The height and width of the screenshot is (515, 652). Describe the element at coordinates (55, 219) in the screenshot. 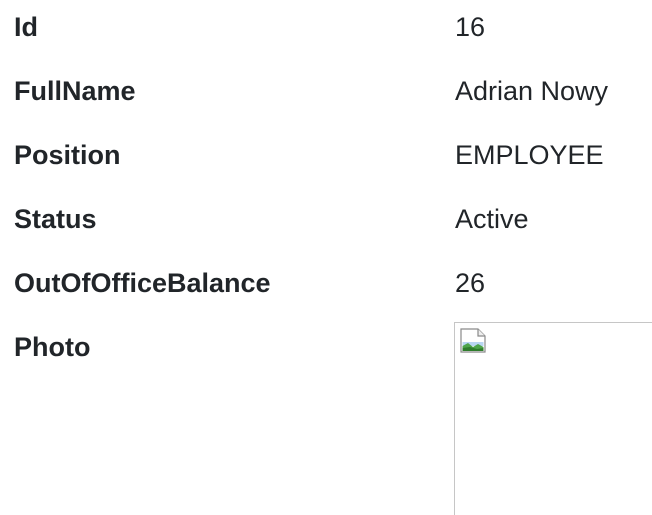

I see `detail-label: Status` at that location.